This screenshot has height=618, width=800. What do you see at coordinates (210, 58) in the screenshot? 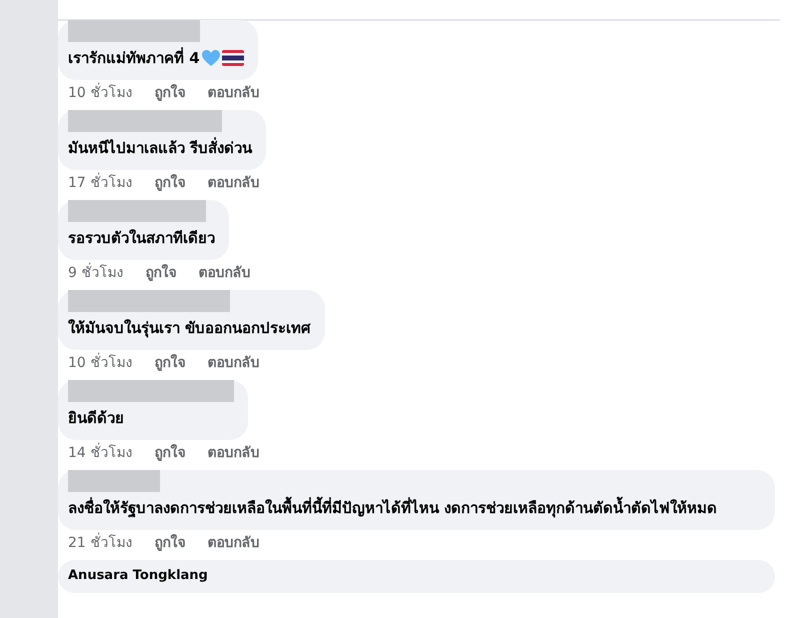
I see `heart-icon` at bounding box center [210, 58].